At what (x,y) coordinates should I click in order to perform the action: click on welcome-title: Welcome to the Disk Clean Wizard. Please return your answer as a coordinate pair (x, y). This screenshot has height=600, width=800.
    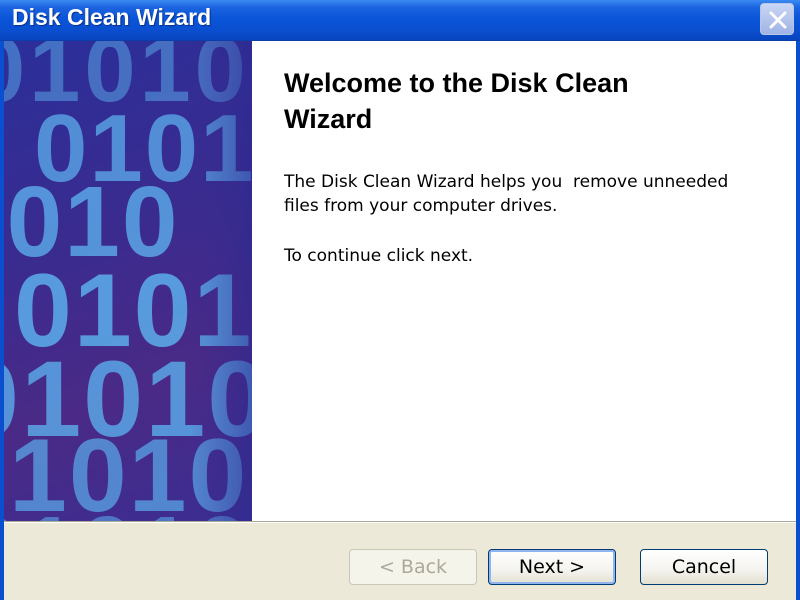
    Looking at the image, I should click on (456, 101).